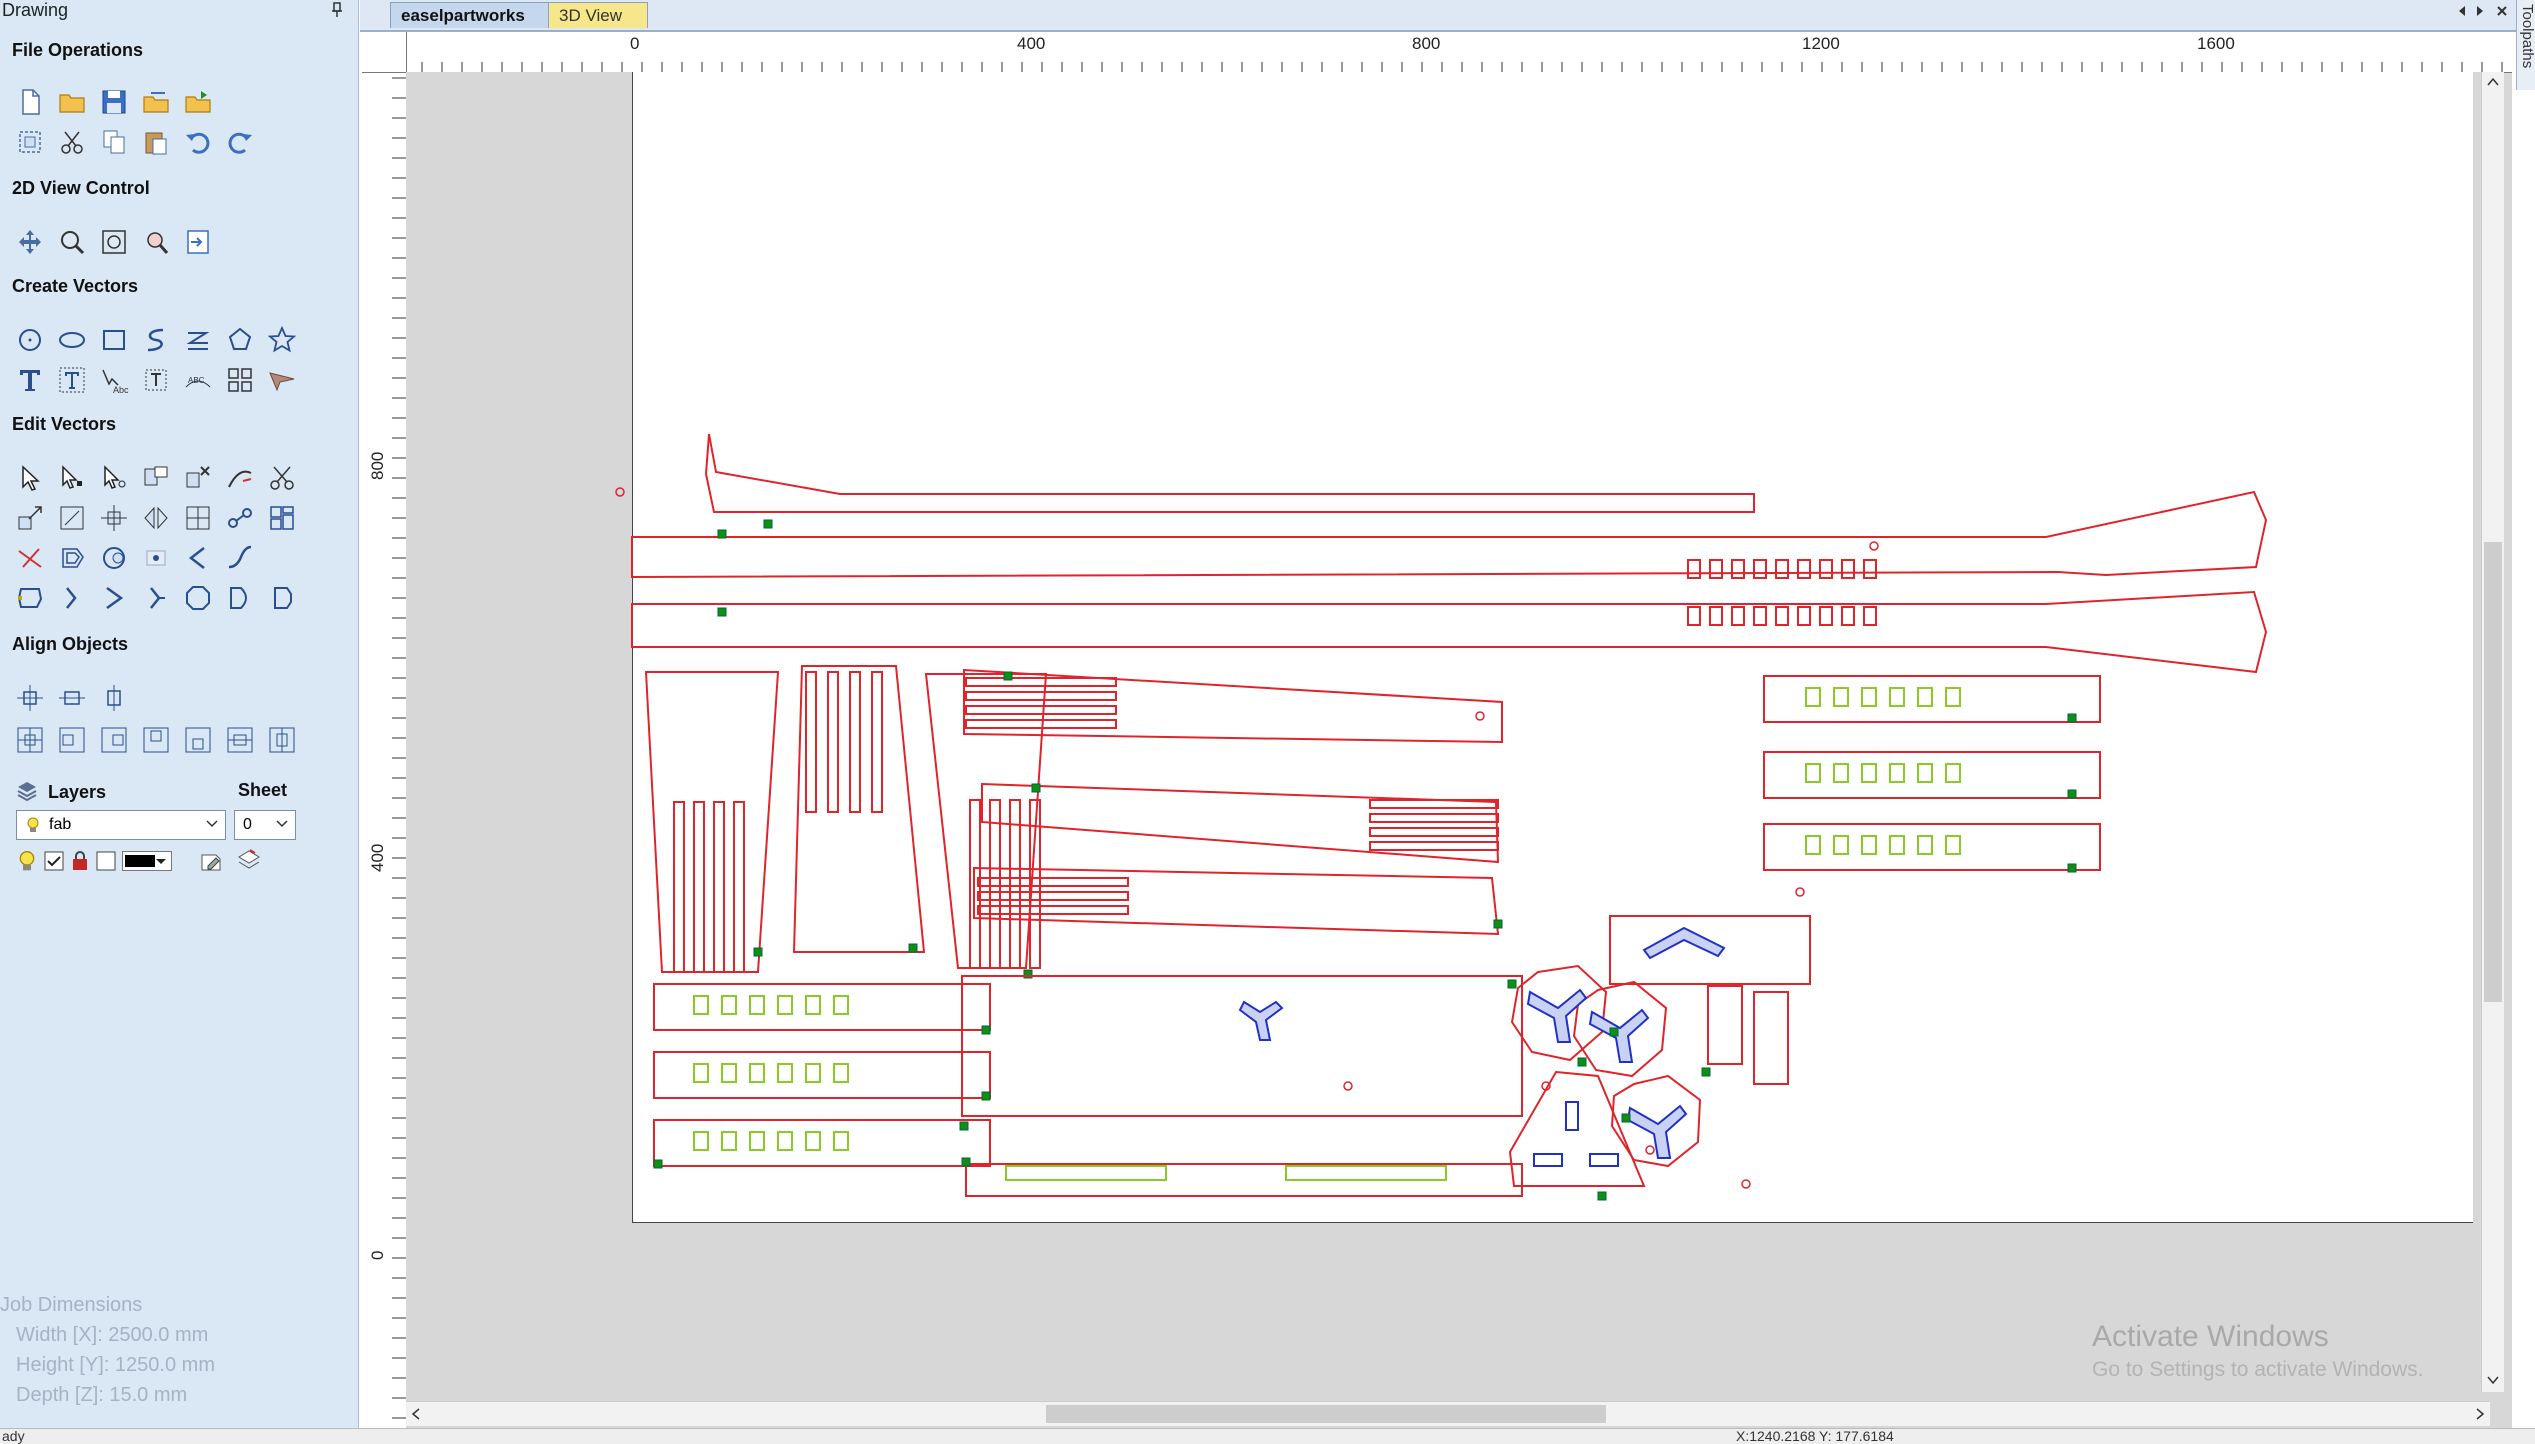  Describe the element at coordinates (30, 242) in the screenshot. I see `pan-icon` at that location.